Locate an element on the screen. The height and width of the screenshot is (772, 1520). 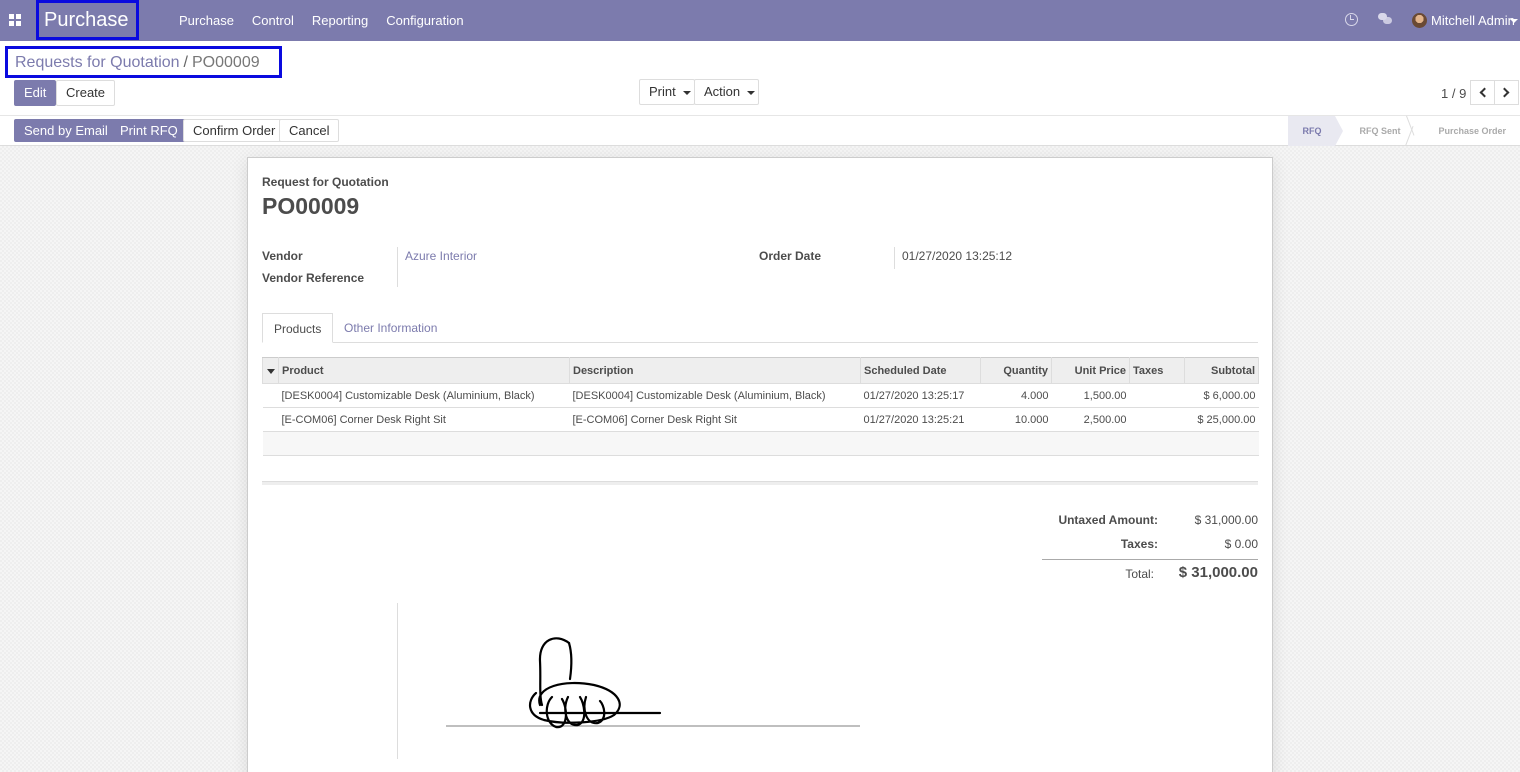
notebook-tabs: Products Other Information is located at coordinates (760, 328).